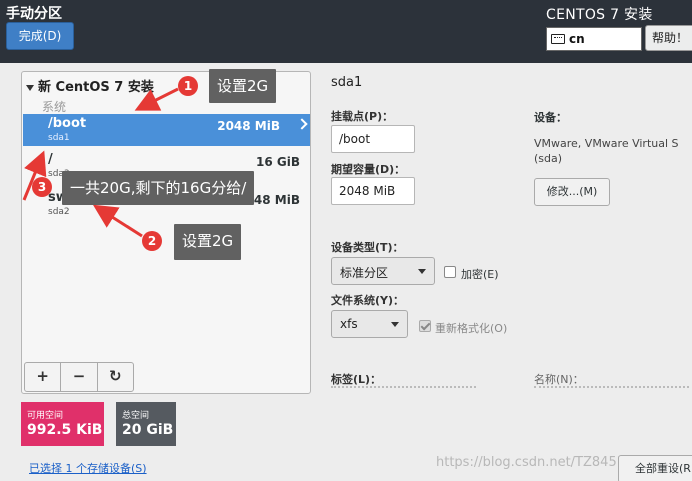  I want to click on done-button: 完成(D), so click(40, 36).